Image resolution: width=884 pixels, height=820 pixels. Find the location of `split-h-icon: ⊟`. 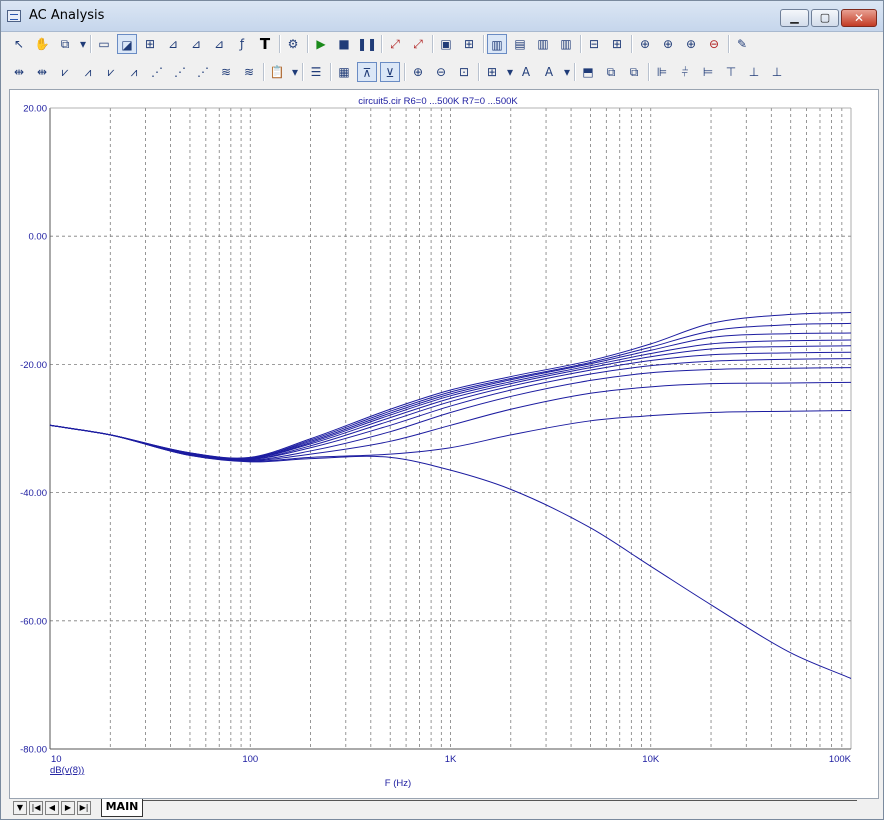

split-h-icon: ⊟ is located at coordinates (594, 44).